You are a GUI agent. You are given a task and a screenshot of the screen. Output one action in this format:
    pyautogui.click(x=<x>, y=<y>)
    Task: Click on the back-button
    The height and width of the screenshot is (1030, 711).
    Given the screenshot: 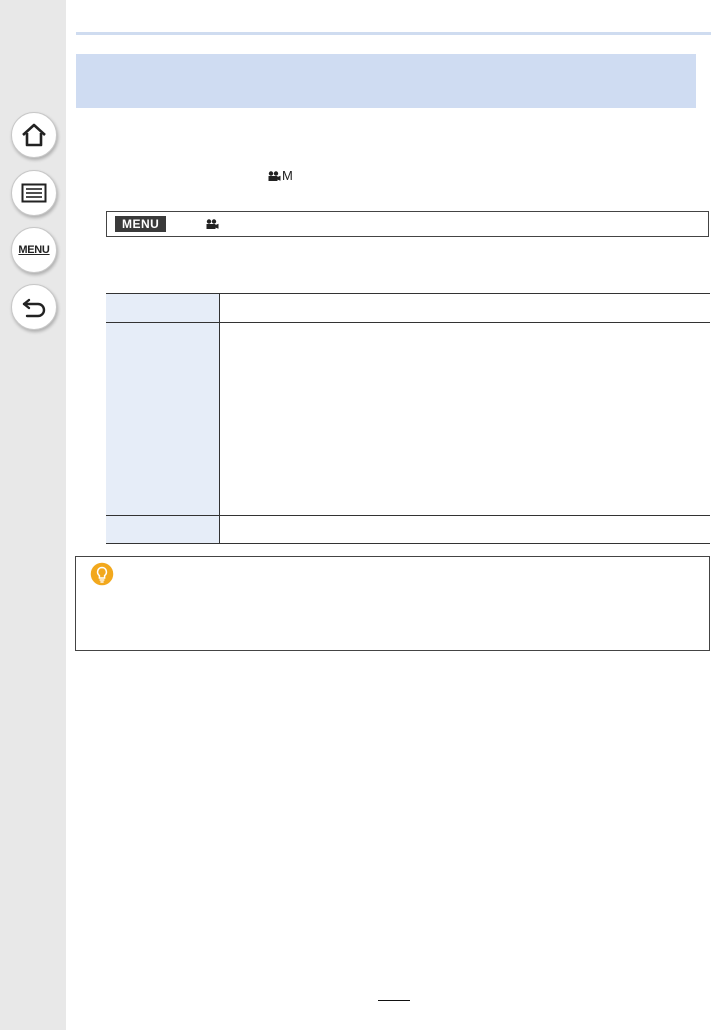 What is the action you would take?
    pyautogui.click(x=34, y=307)
    